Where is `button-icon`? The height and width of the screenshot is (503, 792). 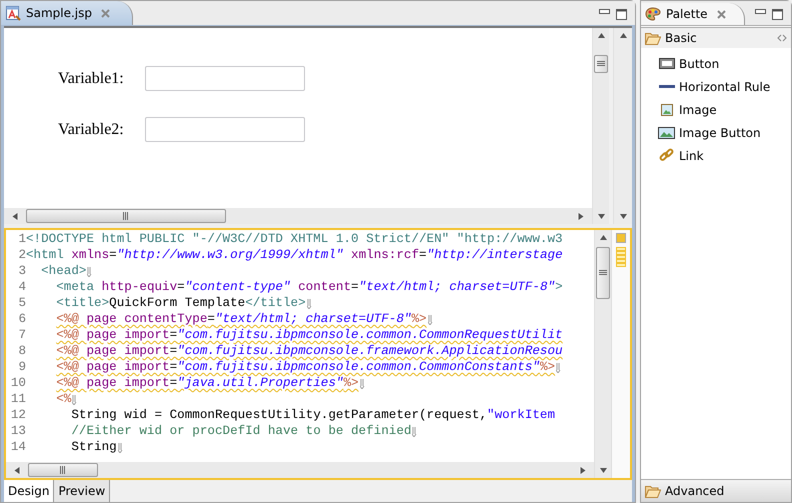
button-icon is located at coordinates (666, 63).